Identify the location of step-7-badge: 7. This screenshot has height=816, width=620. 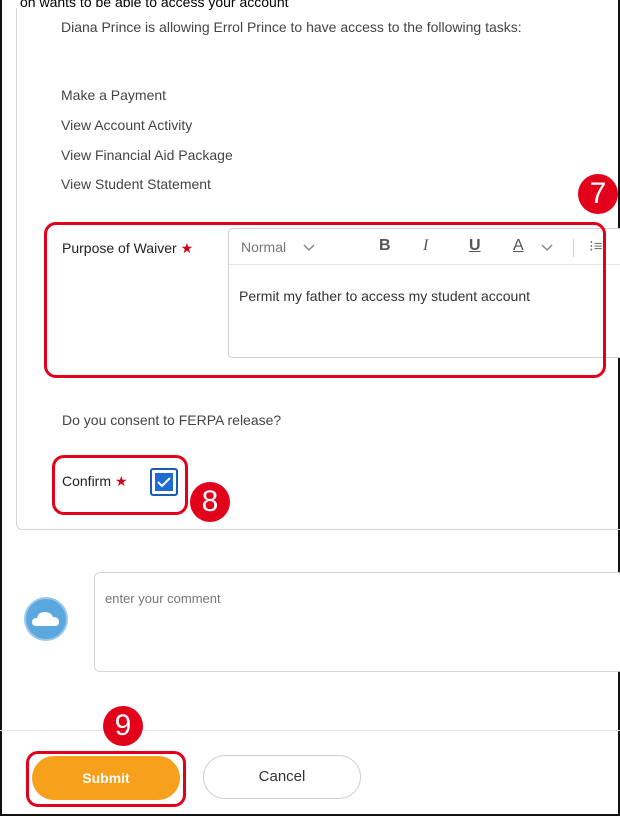
(598, 194).